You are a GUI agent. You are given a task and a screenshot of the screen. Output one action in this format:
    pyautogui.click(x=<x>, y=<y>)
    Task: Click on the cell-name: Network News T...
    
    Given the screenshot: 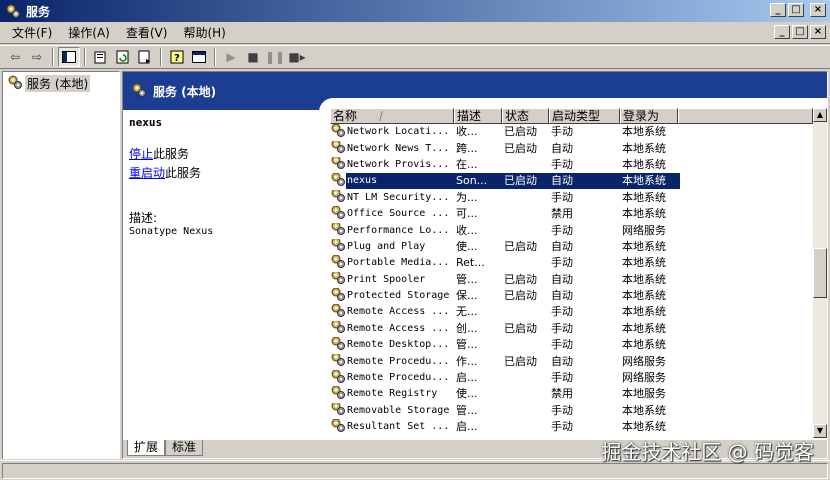 What is the action you would take?
    pyautogui.click(x=392, y=148)
    